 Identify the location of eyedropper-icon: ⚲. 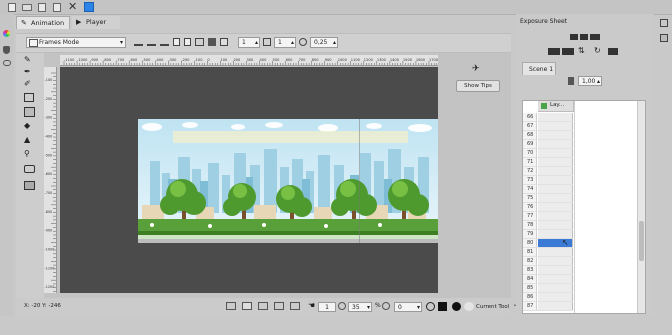
(30, 154).